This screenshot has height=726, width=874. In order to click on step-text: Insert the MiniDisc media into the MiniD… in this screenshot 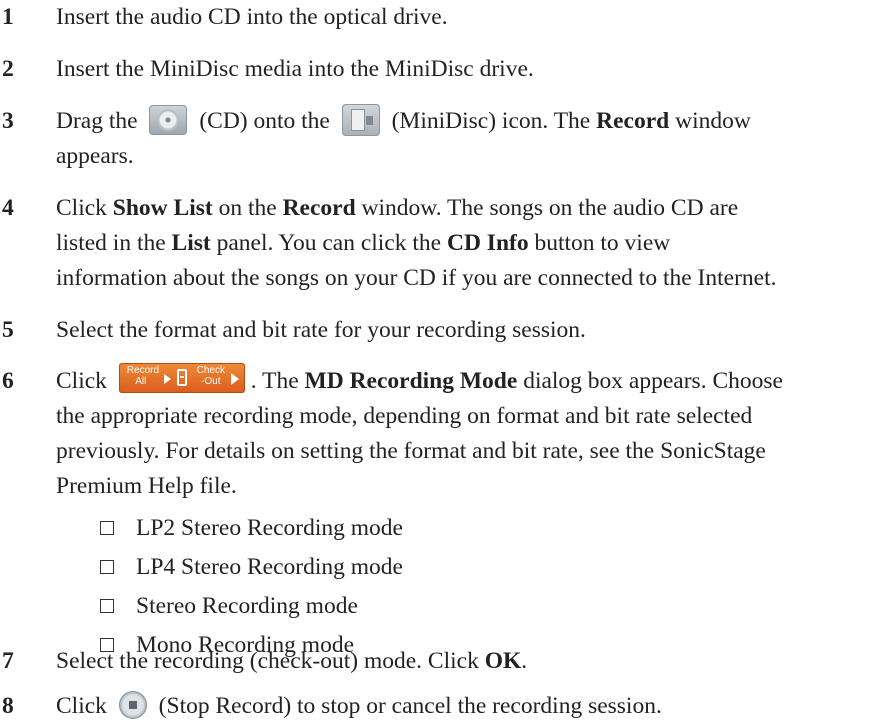, I will do `click(295, 69)`.